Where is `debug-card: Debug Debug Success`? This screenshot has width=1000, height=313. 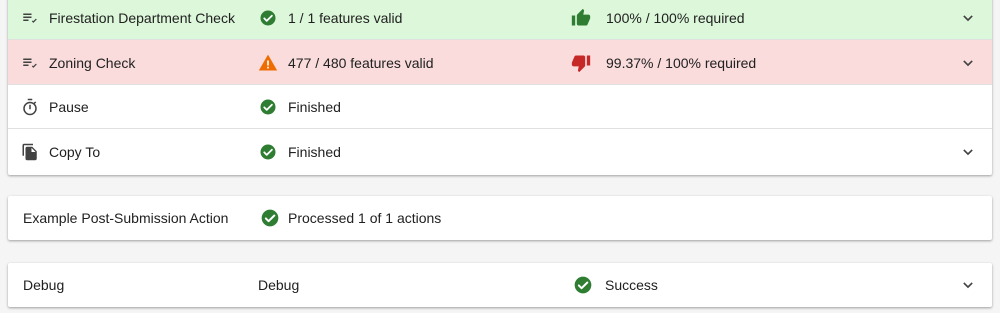 debug-card: Debug Debug Success is located at coordinates (500, 285).